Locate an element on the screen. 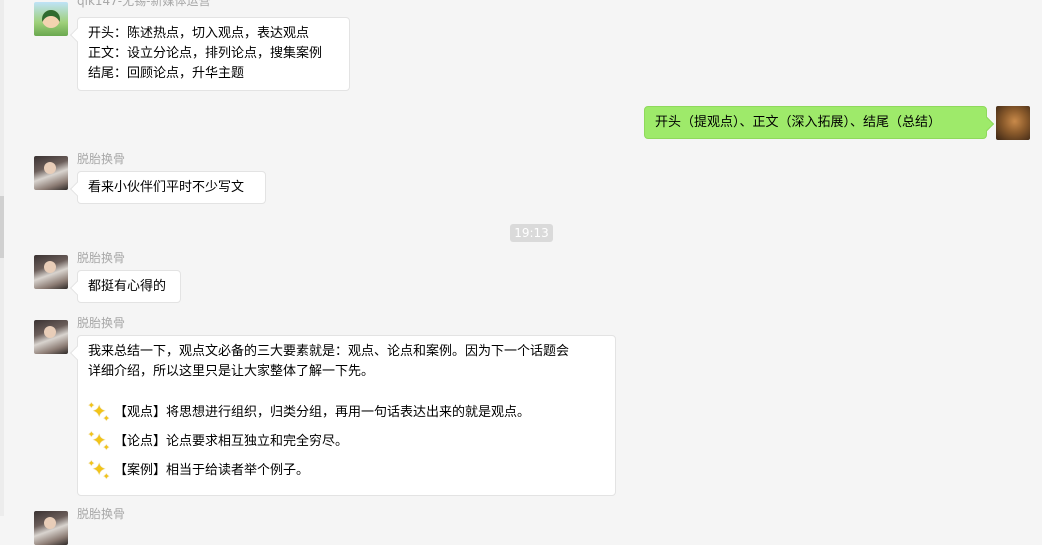 The height and width of the screenshot is (545, 1042). message-line: 正文：设立分论点，排列论点，搜集案例 is located at coordinates (205, 53).